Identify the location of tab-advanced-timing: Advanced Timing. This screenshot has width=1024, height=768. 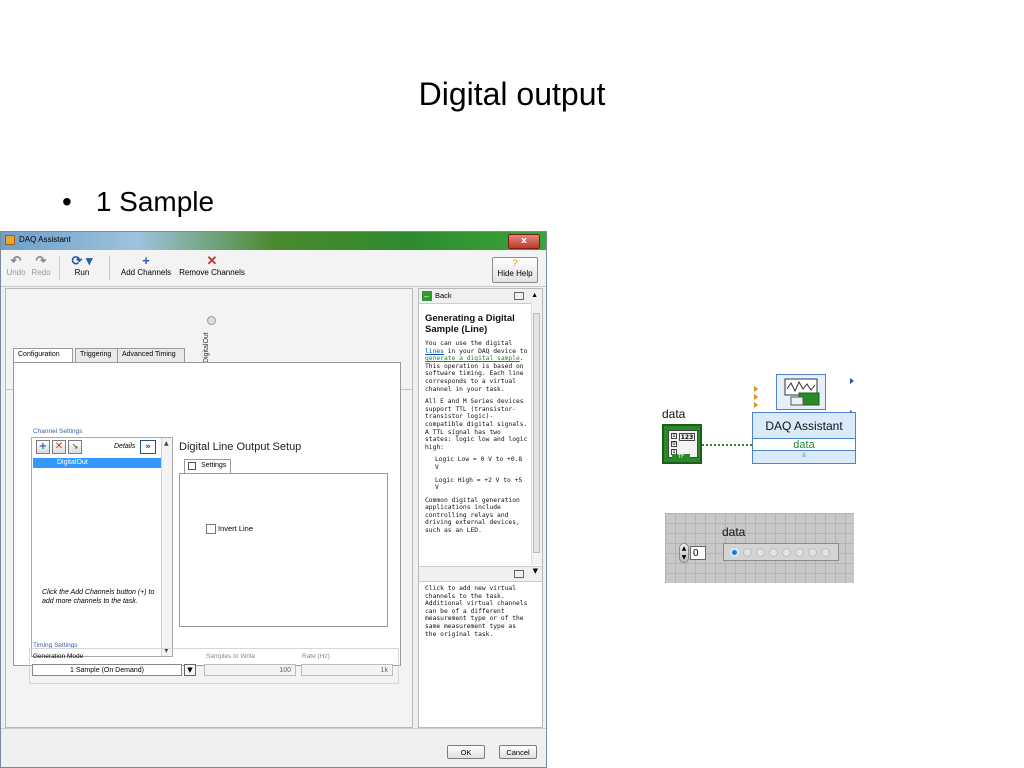
(151, 355).